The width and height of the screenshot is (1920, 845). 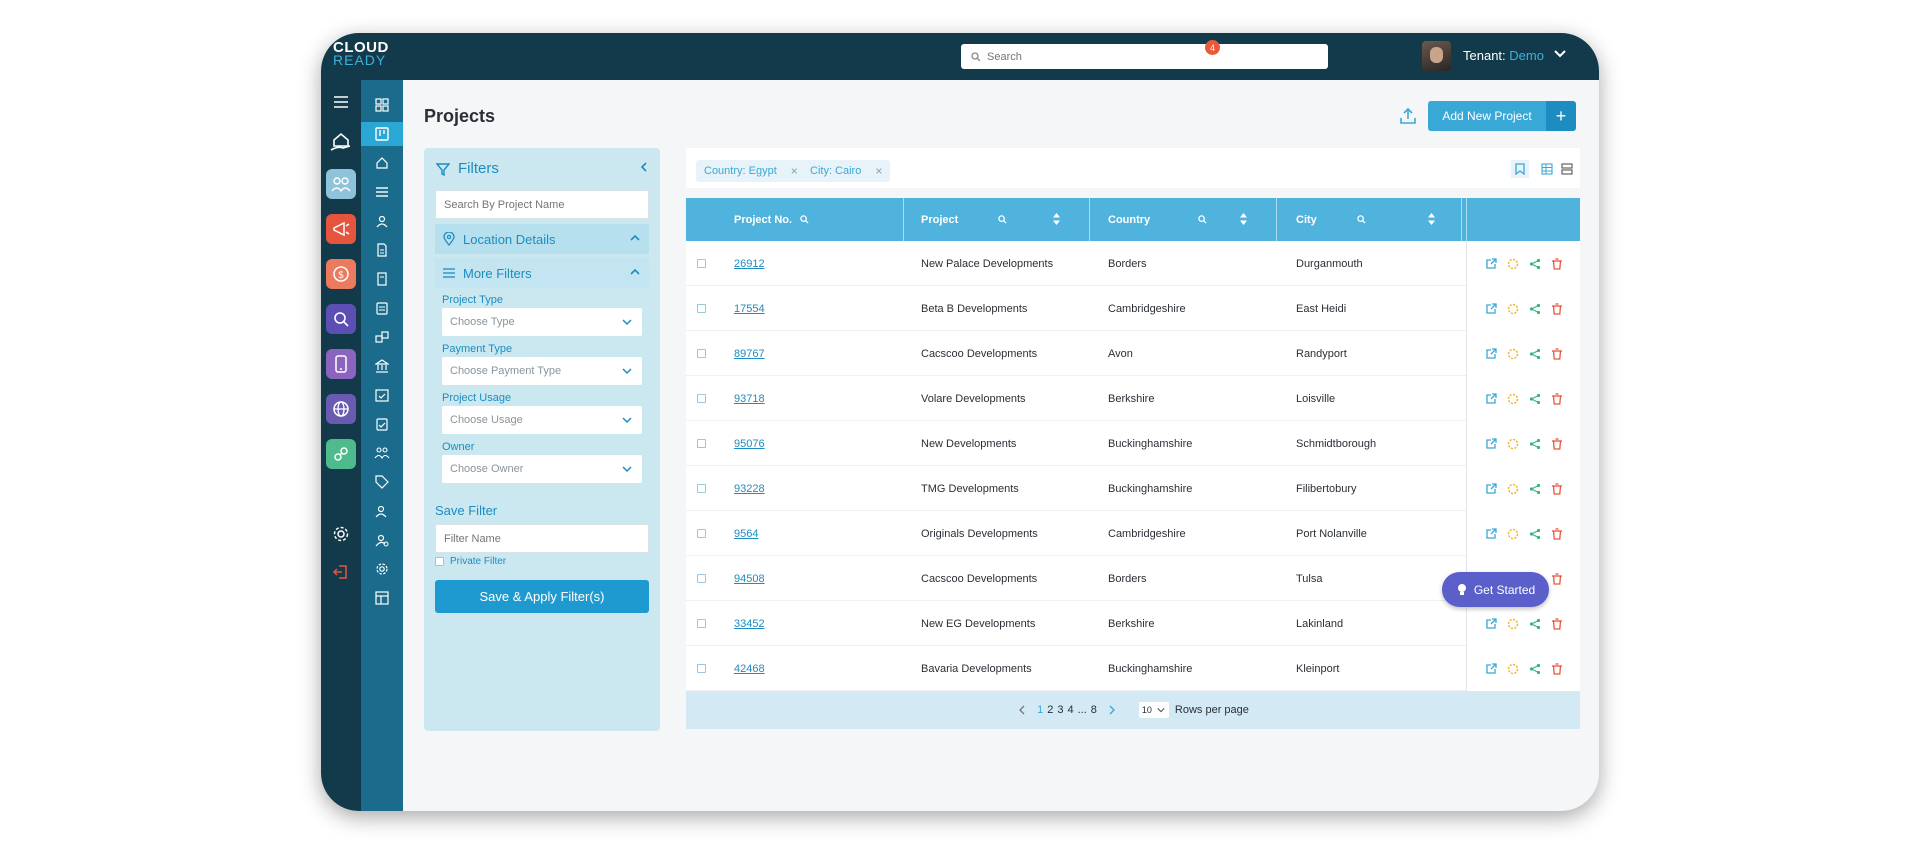 What do you see at coordinates (341, 229) in the screenshot?
I see `module-marketing` at bounding box center [341, 229].